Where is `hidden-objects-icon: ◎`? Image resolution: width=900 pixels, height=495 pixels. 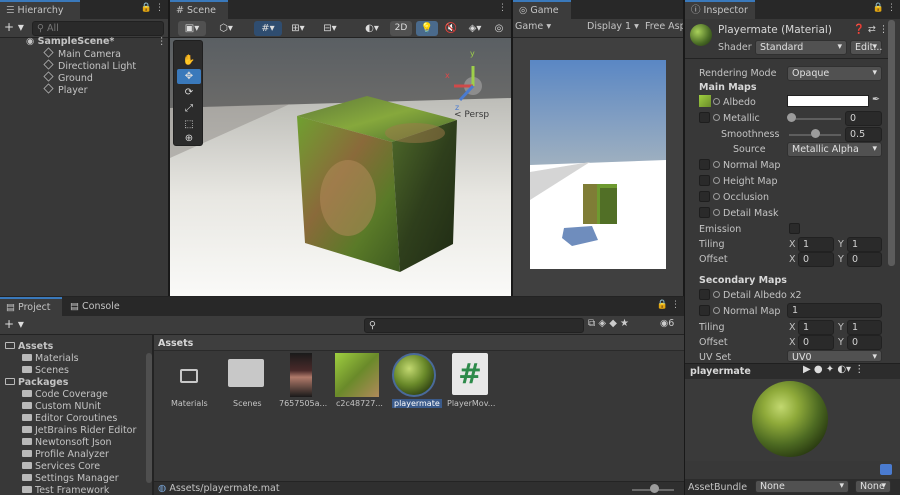 hidden-objects-icon: ◎ is located at coordinates (499, 28).